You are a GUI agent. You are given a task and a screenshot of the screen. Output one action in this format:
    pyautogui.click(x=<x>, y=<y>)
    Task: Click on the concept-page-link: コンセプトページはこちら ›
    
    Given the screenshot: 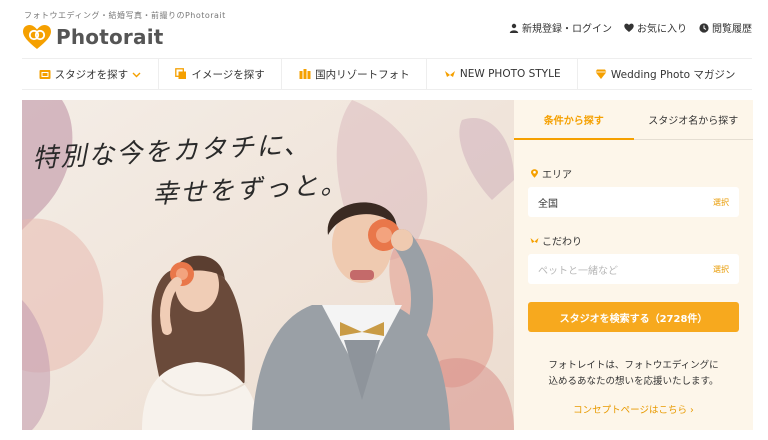 What is the action you would take?
    pyautogui.click(x=633, y=409)
    